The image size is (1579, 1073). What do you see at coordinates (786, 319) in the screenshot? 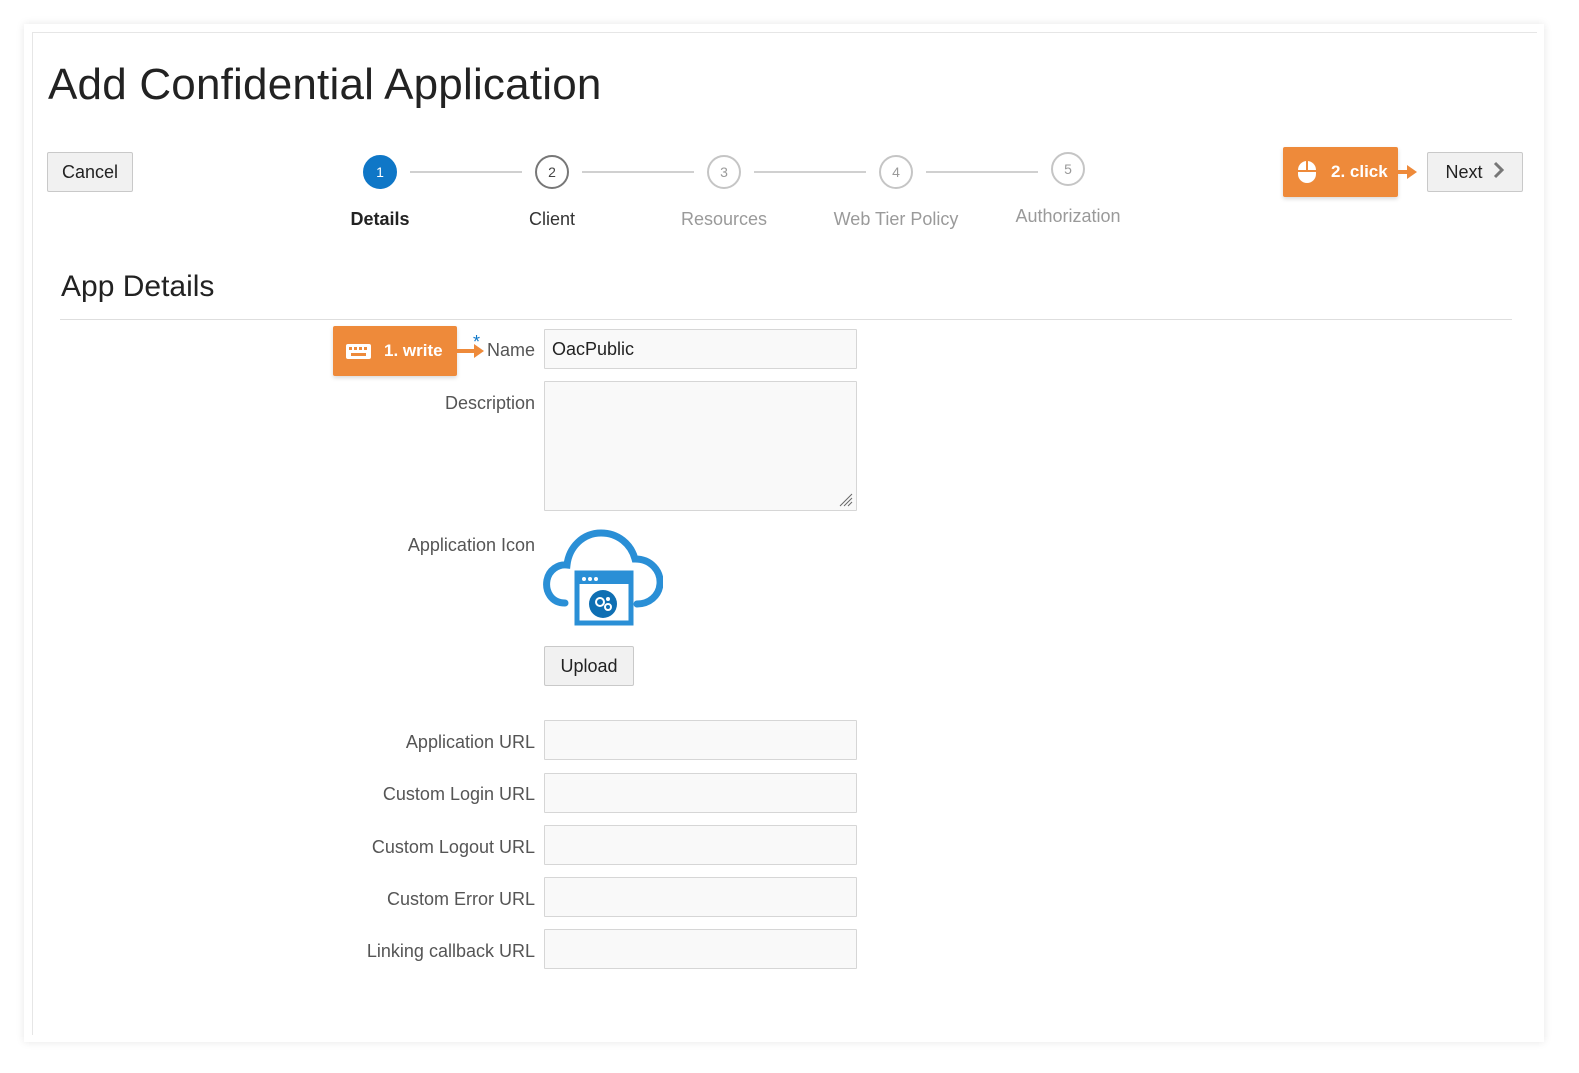
I see `section-divider` at bounding box center [786, 319].